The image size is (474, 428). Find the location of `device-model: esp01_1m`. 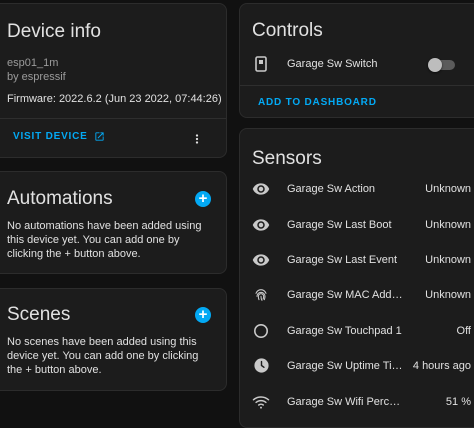

device-model: esp01_1m is located at coordinates (33, 63).